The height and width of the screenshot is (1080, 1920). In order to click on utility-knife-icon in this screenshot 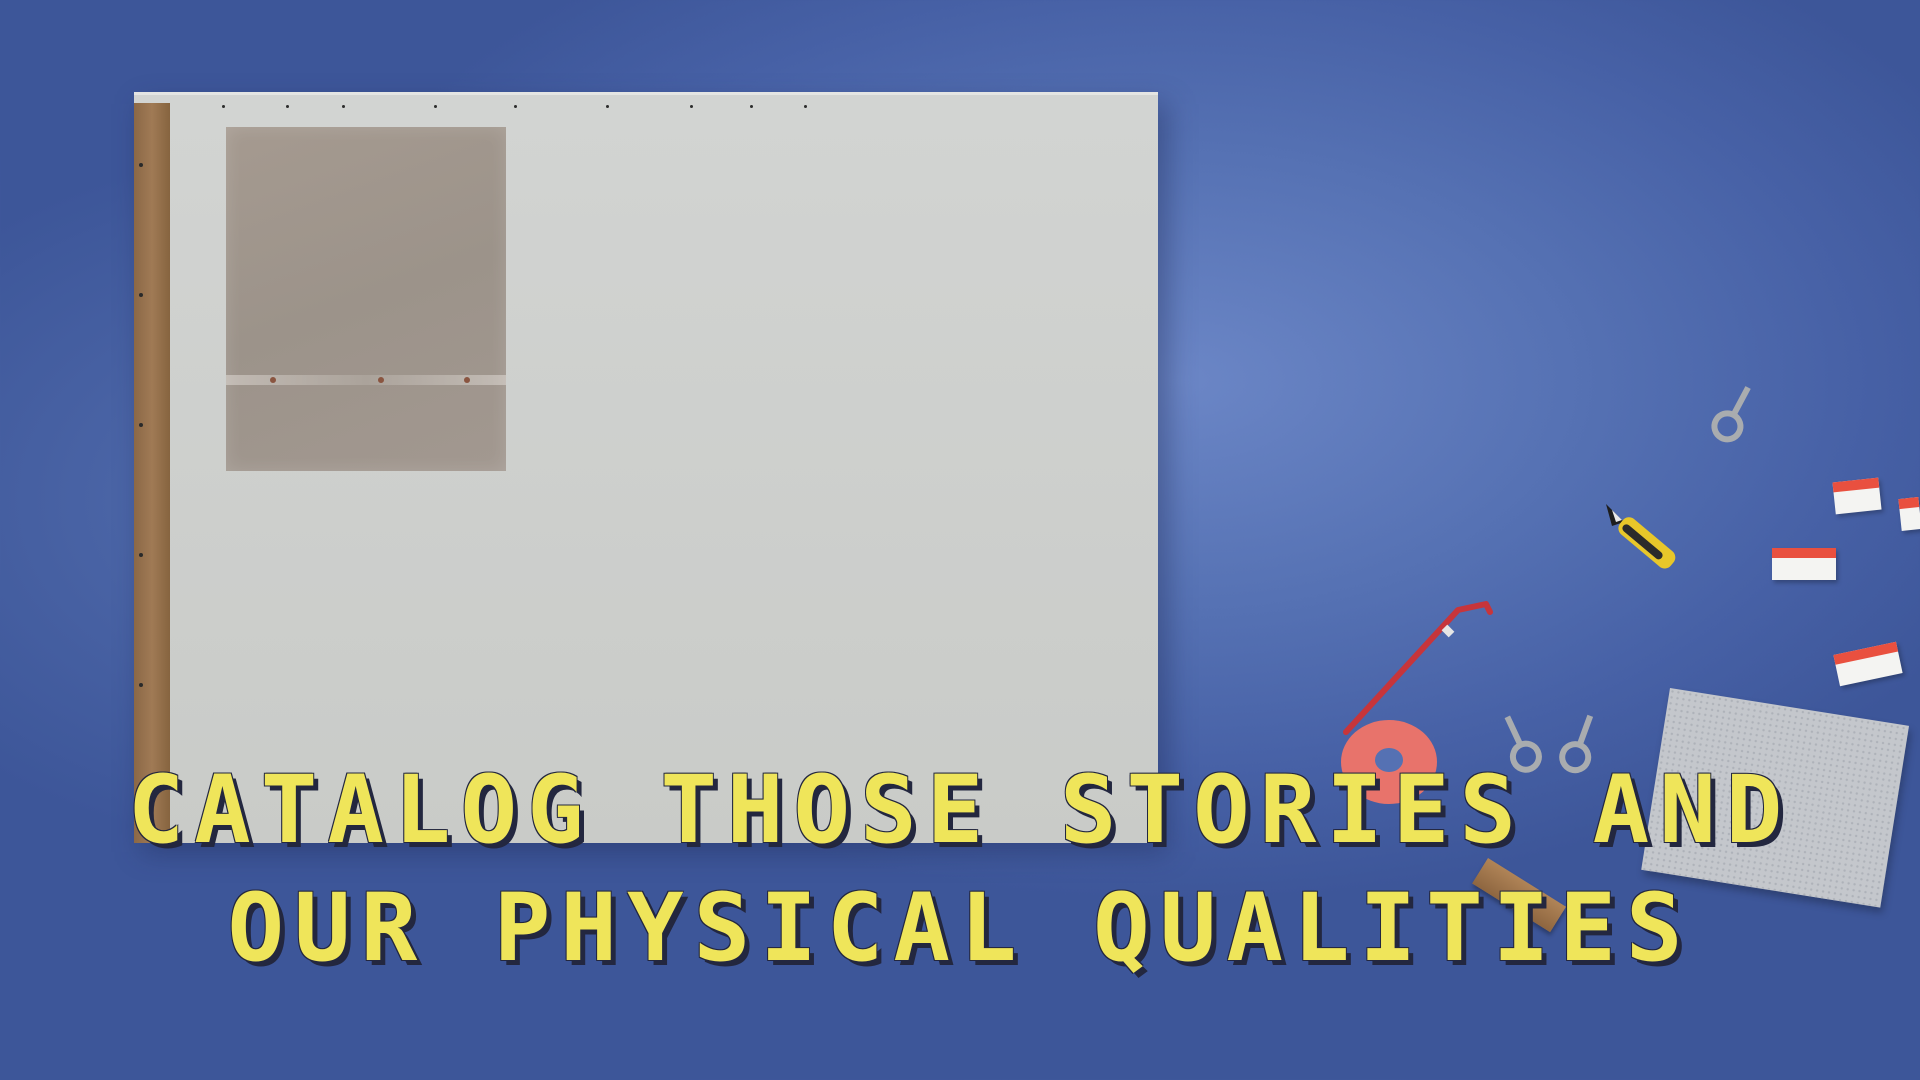, I will do `click(1650, 538)`.